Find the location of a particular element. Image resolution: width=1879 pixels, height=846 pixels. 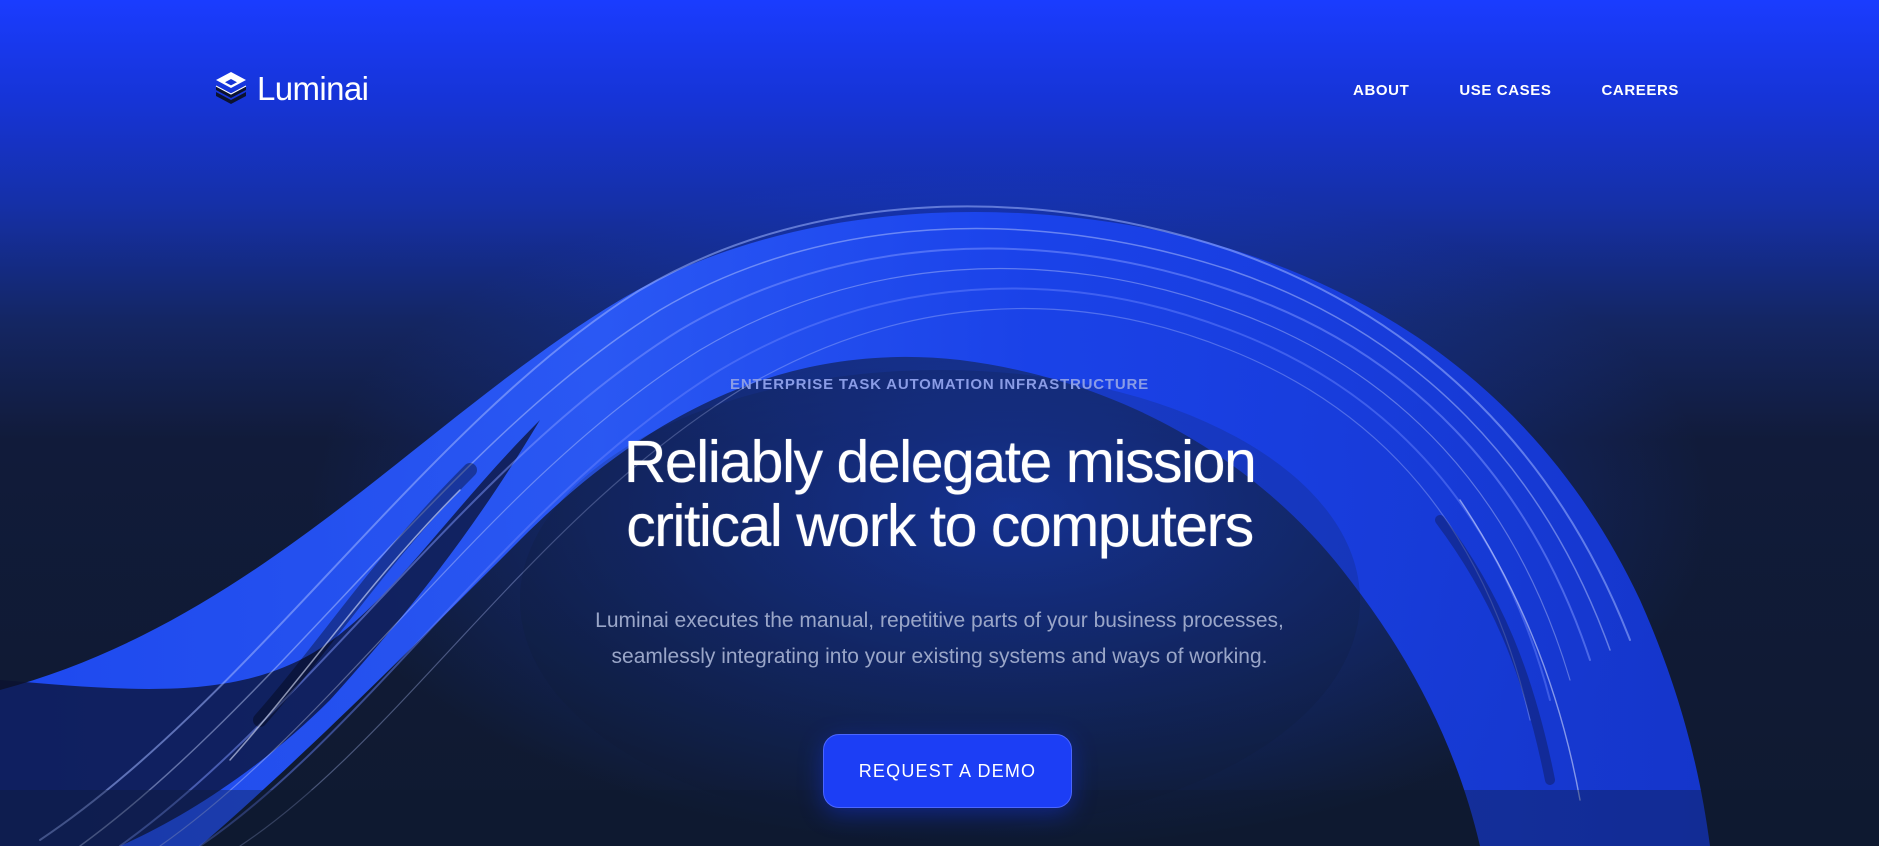

hero-headline-line-1: Reliably delegate mission is located at coordinates (940, 462).